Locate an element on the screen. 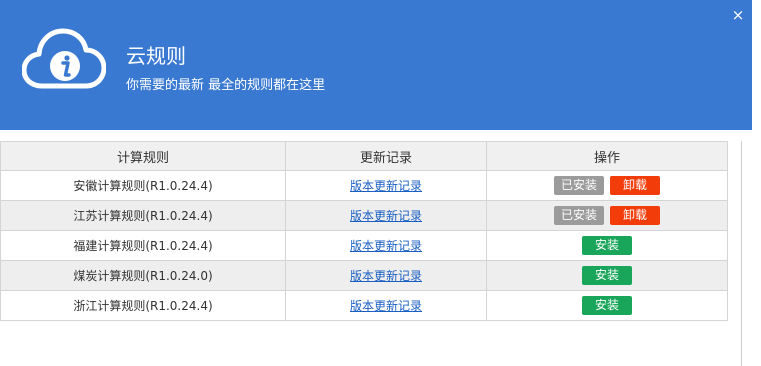 Image resolution: width=761 pixels, height=366 pixels. rule-name: 江苏计算规则(R1.0.24.4) is located at coordinates (143, 215).